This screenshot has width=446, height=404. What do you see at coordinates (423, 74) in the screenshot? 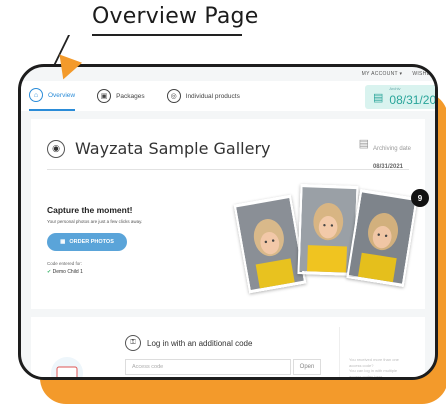
I see `wishlist-link: WISHLIS` at bounding box center [423, 74].